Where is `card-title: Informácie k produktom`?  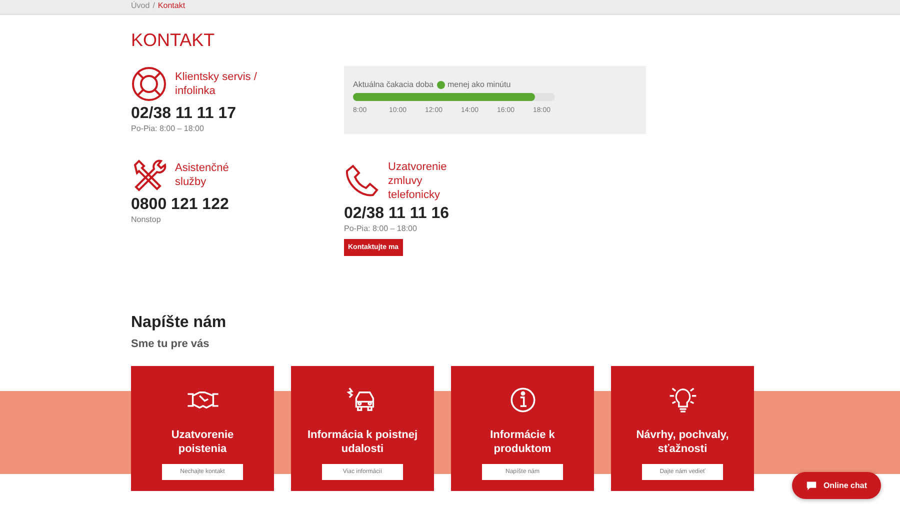 card-title: Informácie k produktom is located at coordinates (522, 442).